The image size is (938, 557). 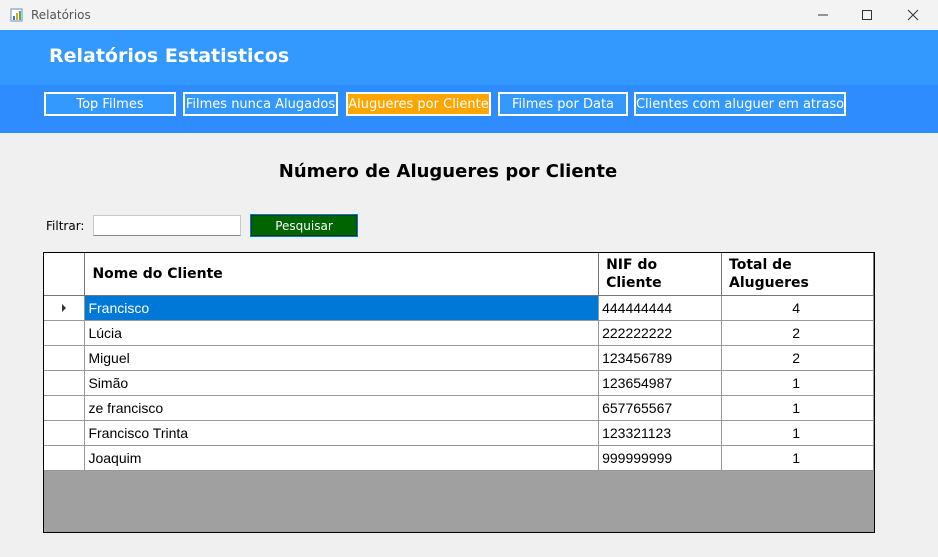 I want to click on minimize-button, so click(x=823, y=15).